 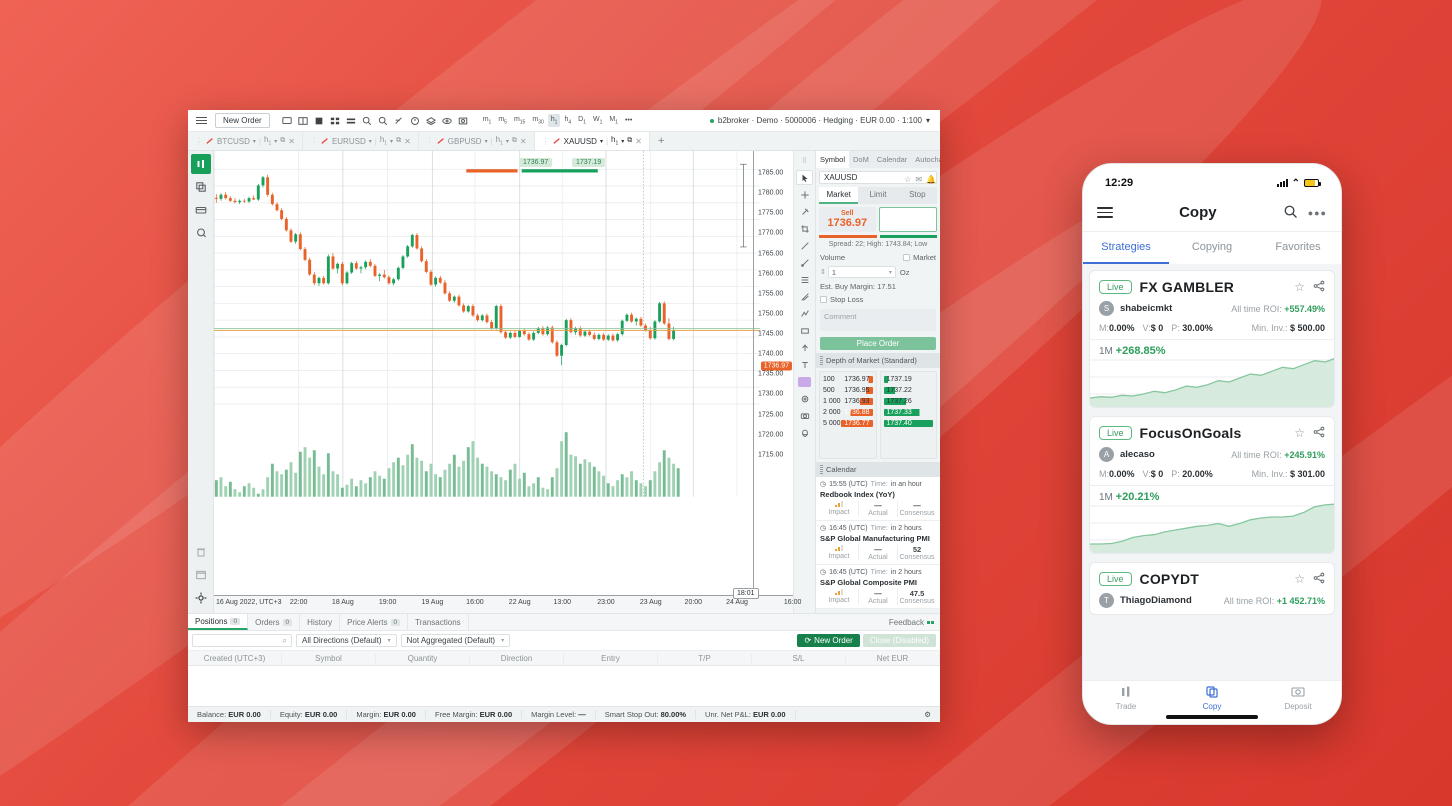 What do you see at coordinates (804, 211) in the screenshot?
I see `magnet-icon` at bounding box center [804, 211].